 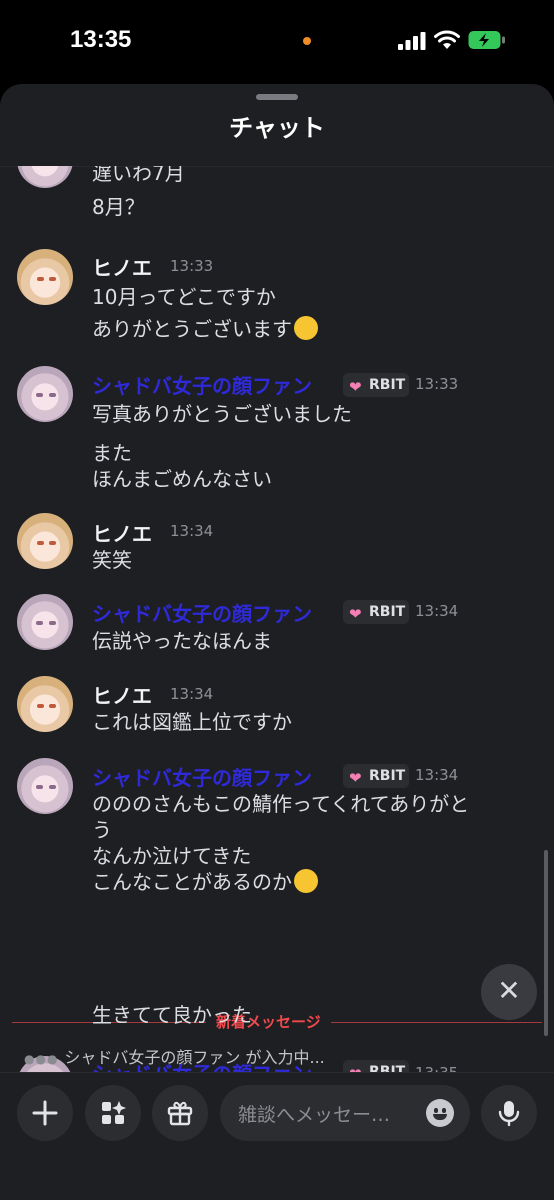 What do you see at coordinates (118, 207) in the screenshot?
I see `message-text: 8月？` at bounding box center [118, 207].